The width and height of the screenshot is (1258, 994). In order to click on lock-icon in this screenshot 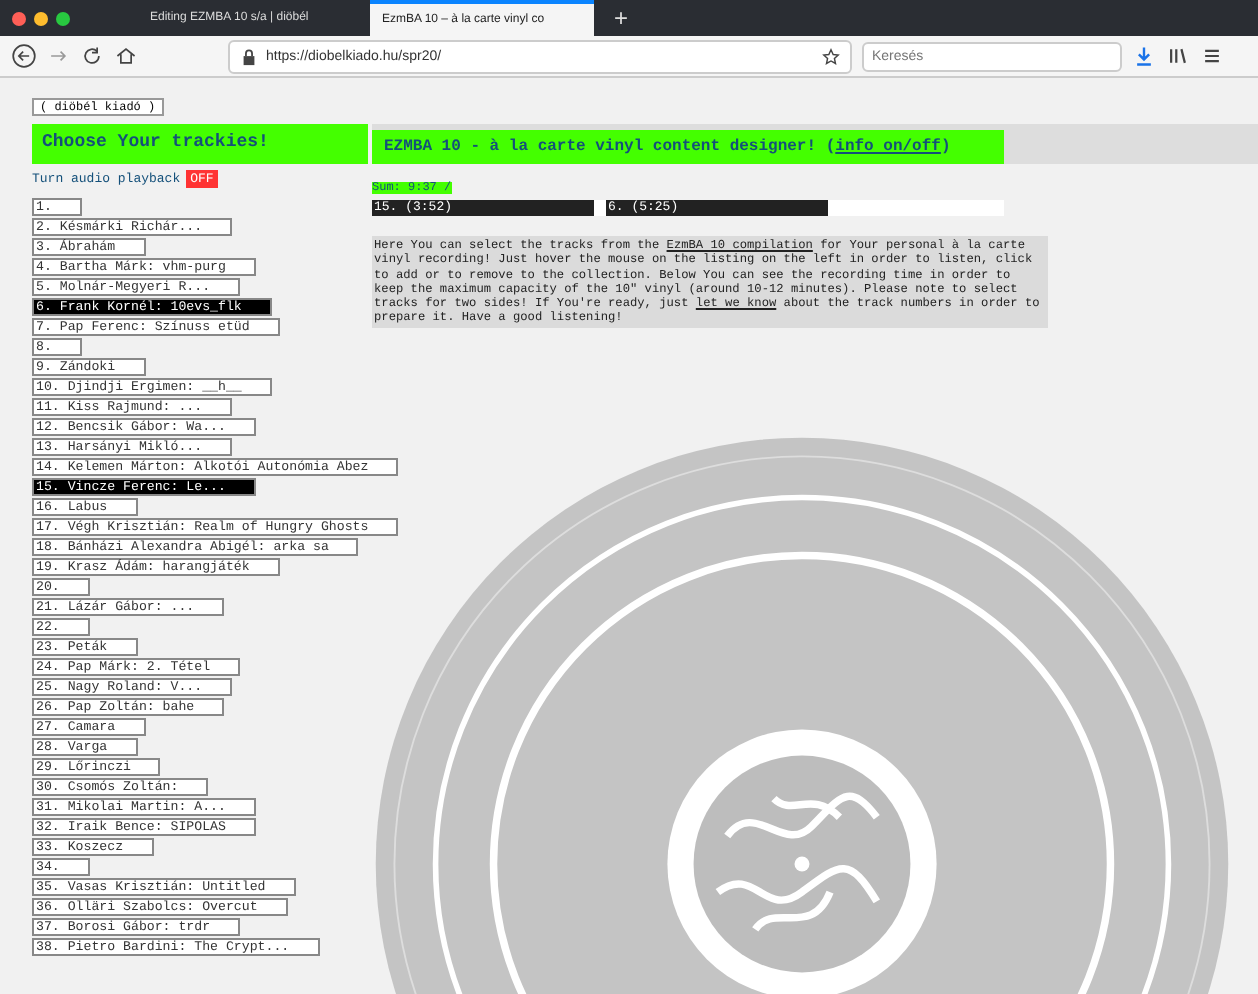, I will do `click(249, 56)`.